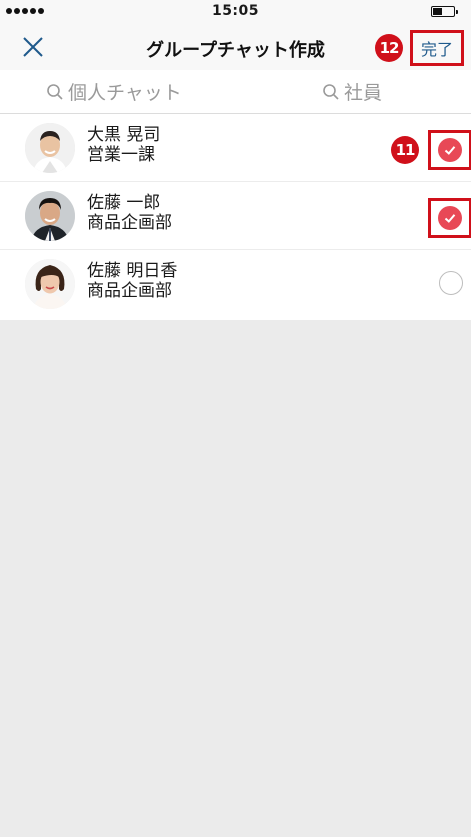 This screenshot has width=471, height=837. Describe the element at coordinates (125, 93) in the screenshot. I see `search-tab-individual-label: 個人チャット` at that location.